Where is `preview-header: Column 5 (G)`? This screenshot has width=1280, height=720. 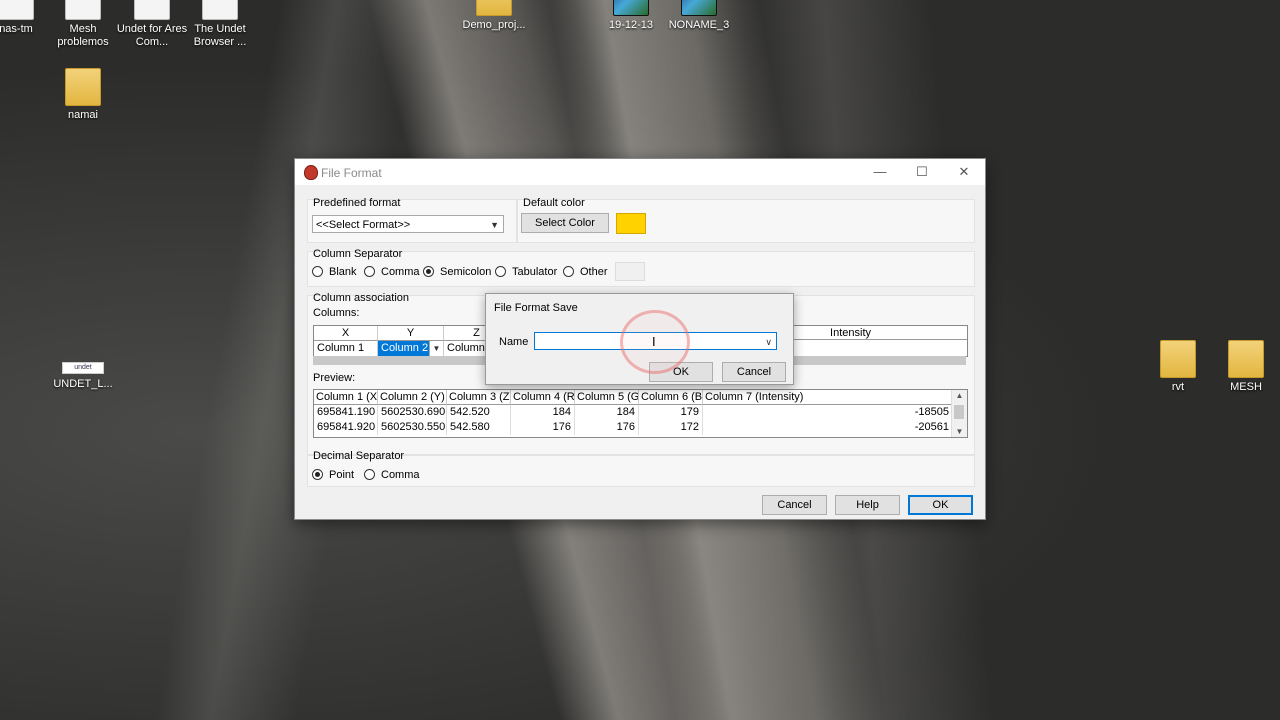 preview-header: Column 5 (G) is located at coordinates (607, 397).